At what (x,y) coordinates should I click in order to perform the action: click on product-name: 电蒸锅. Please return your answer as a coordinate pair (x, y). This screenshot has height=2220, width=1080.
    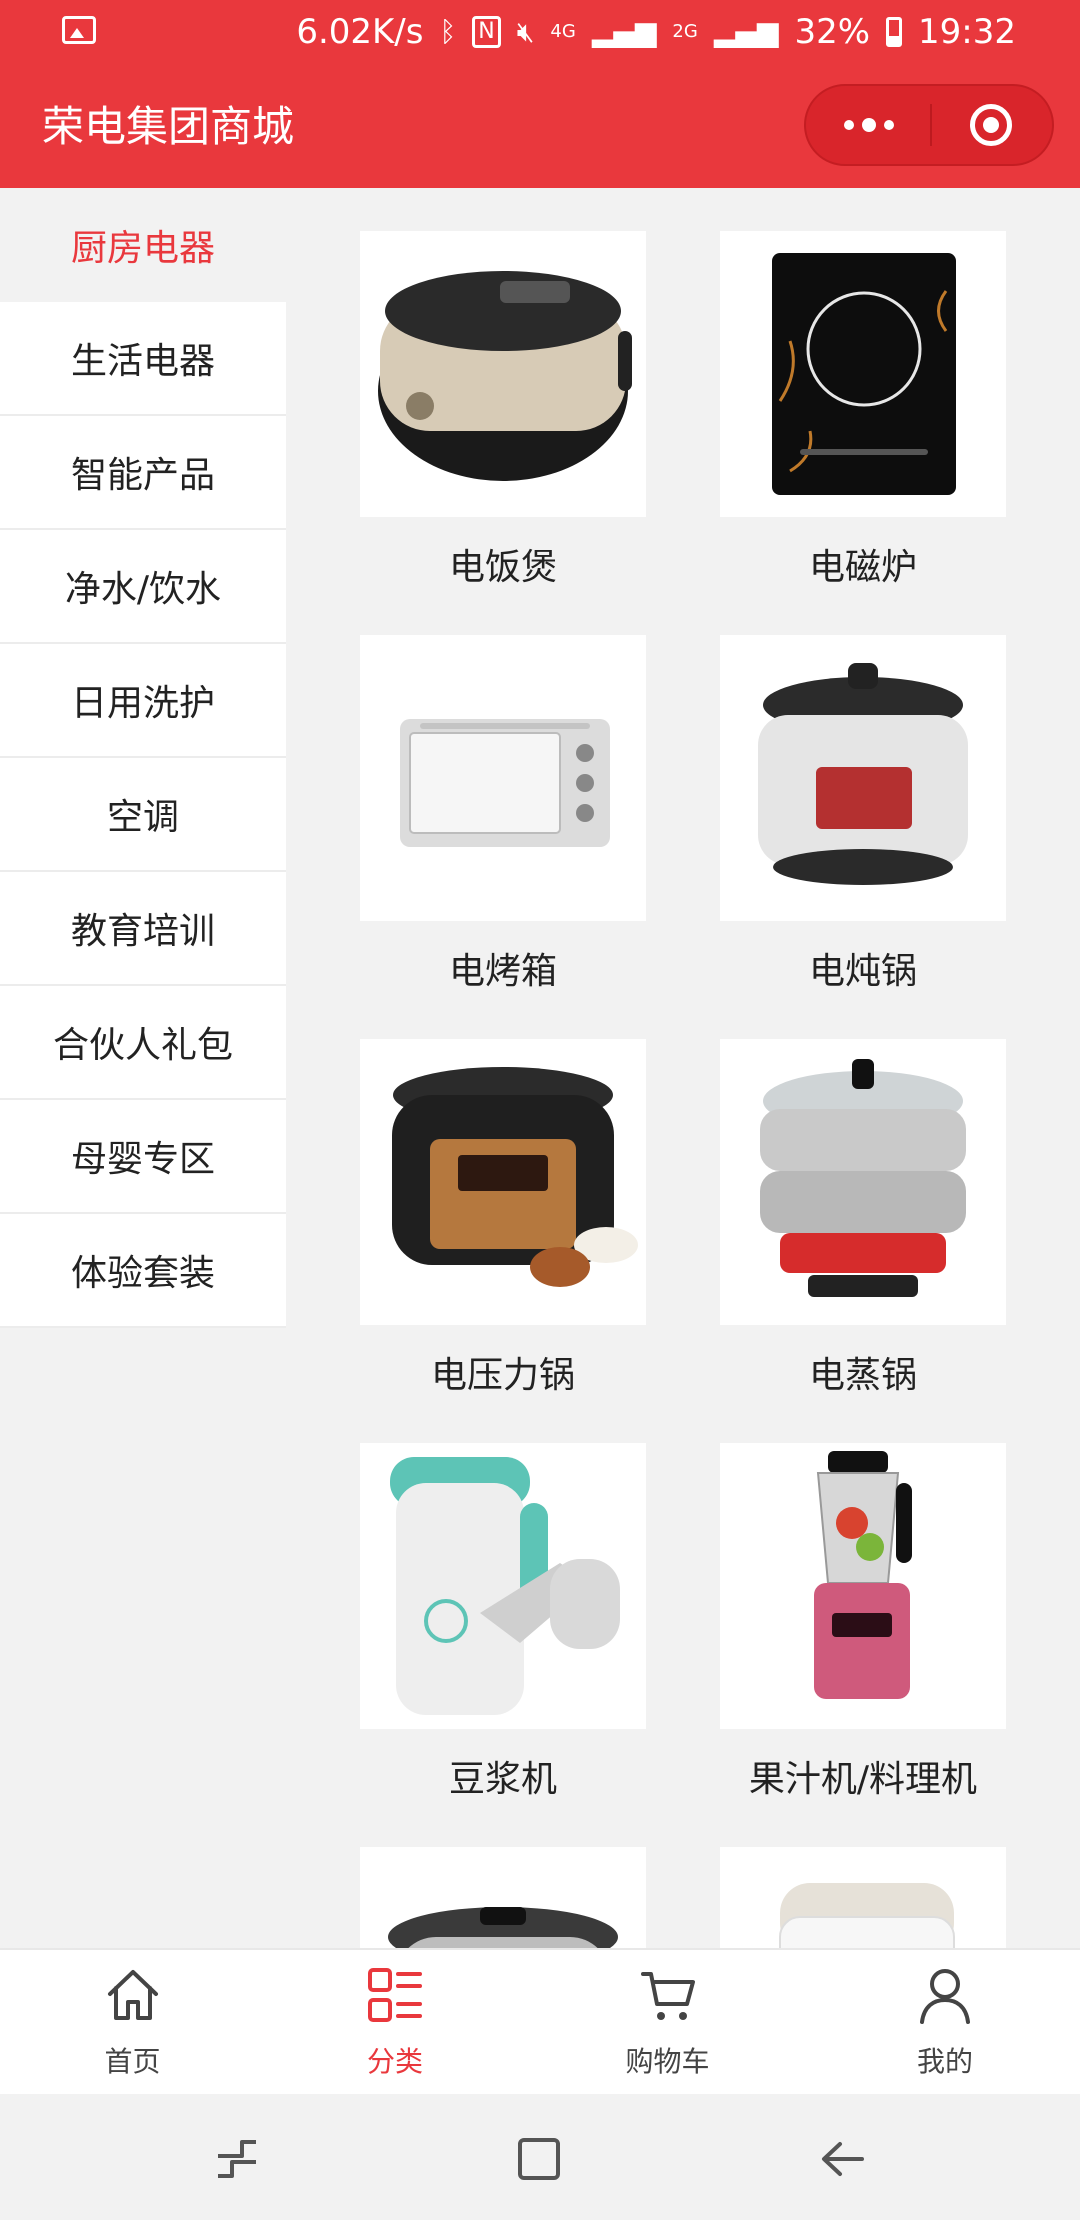
    Looking at the image, I should click on (862, 1375).